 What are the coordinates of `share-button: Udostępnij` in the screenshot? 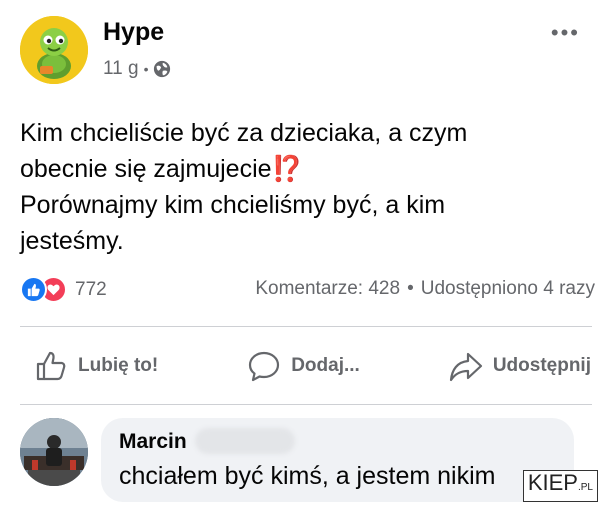 It's located at (516, 366).